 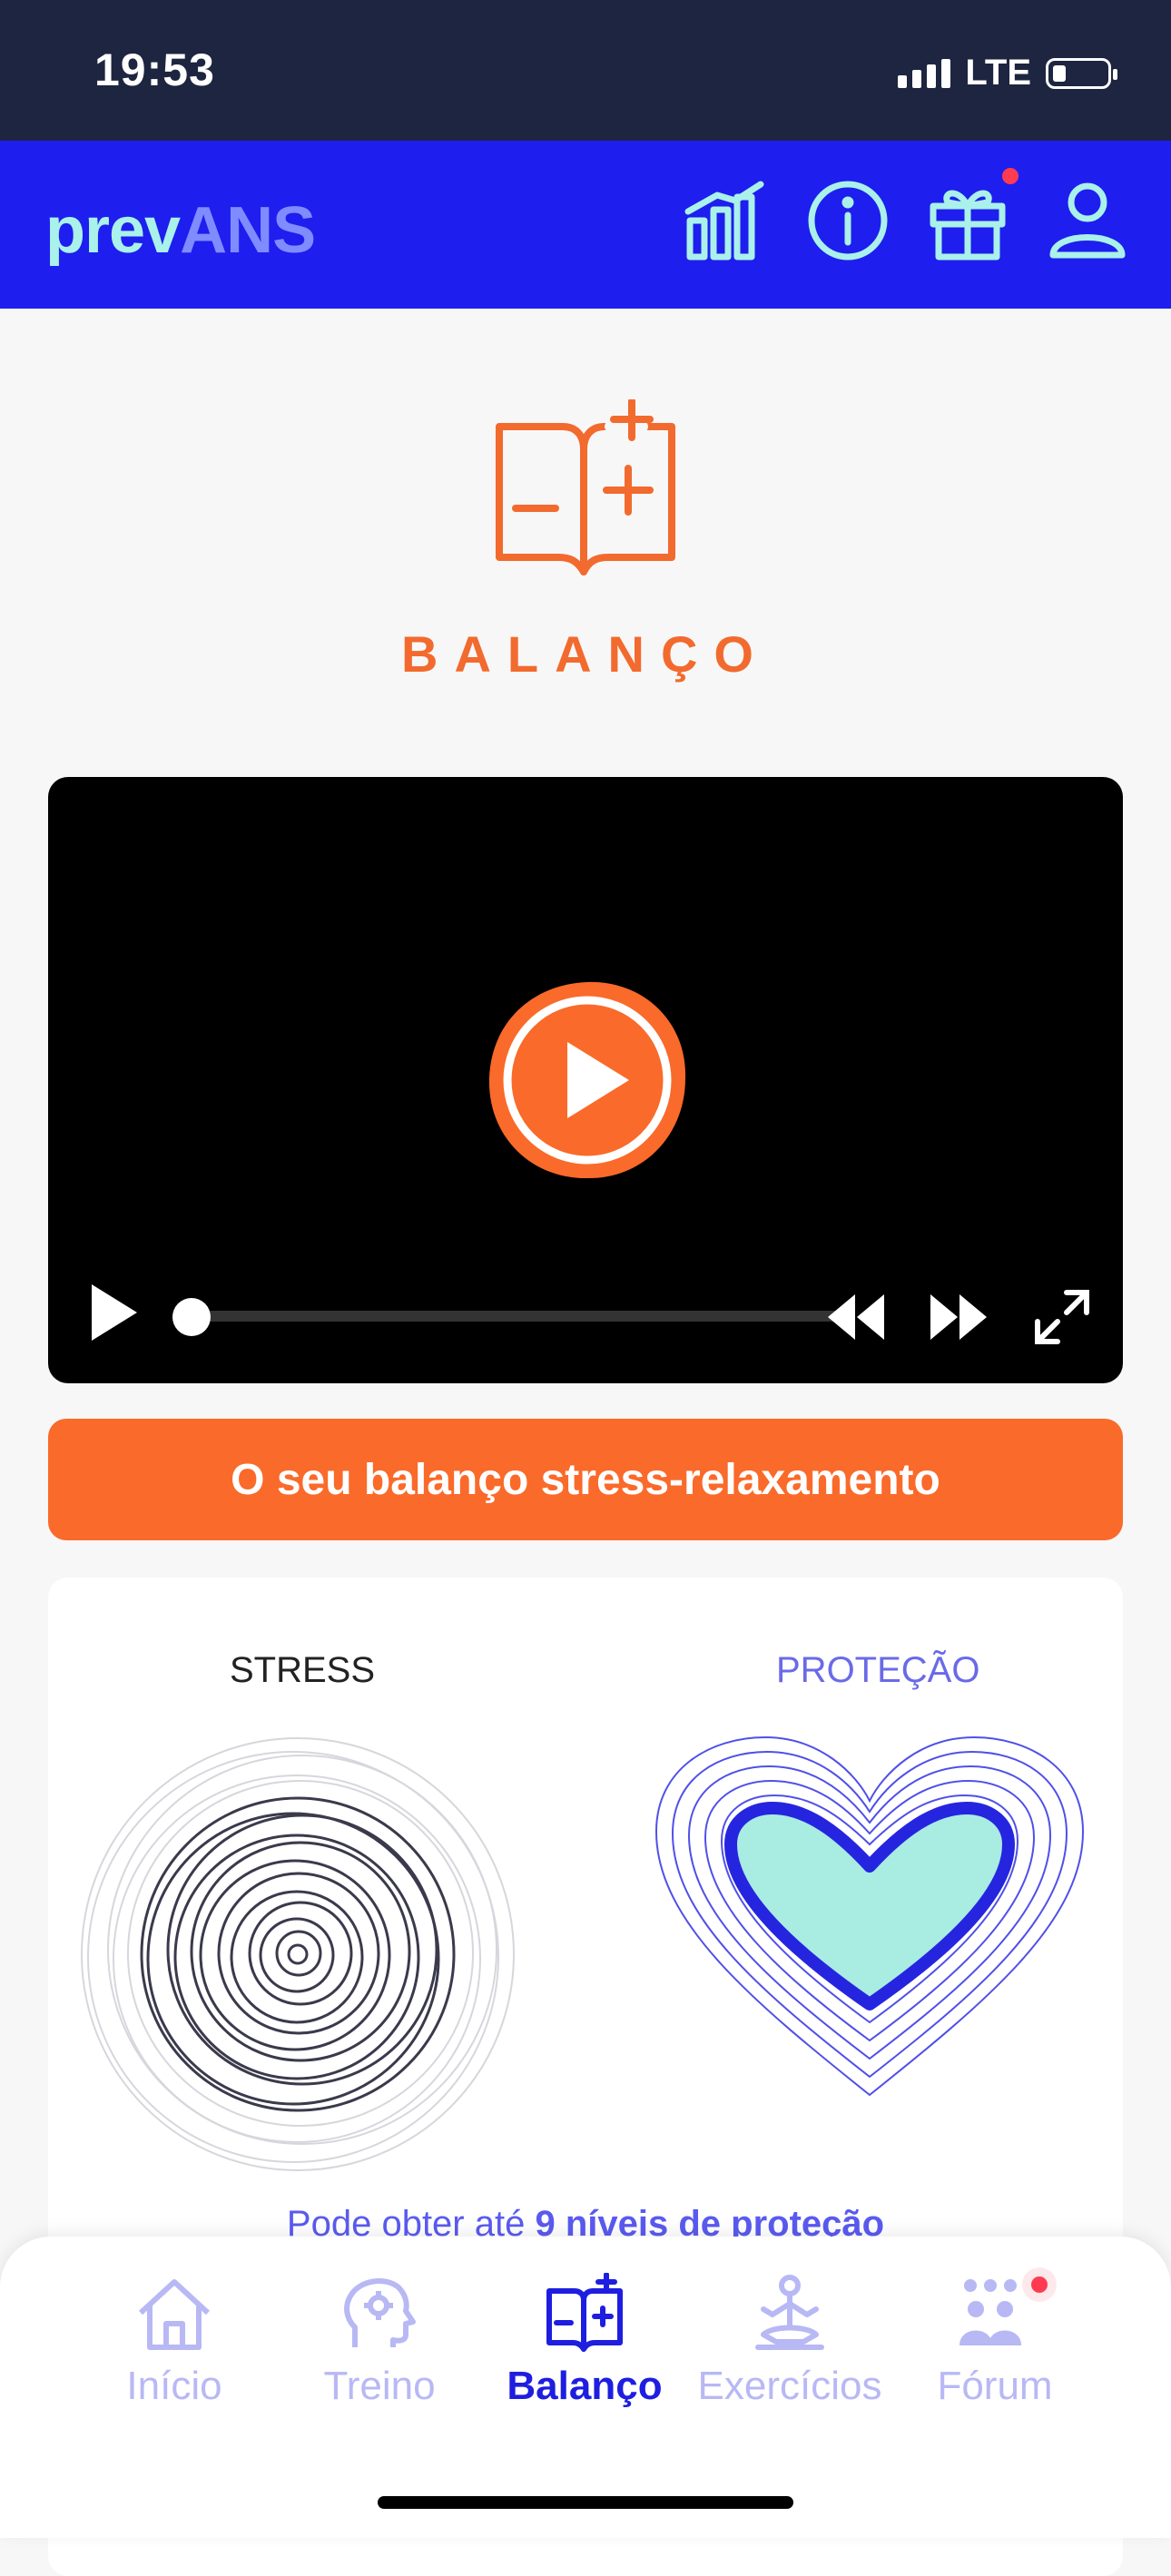 I want to click on status-time: 19:53, so click(x=155, y=69).